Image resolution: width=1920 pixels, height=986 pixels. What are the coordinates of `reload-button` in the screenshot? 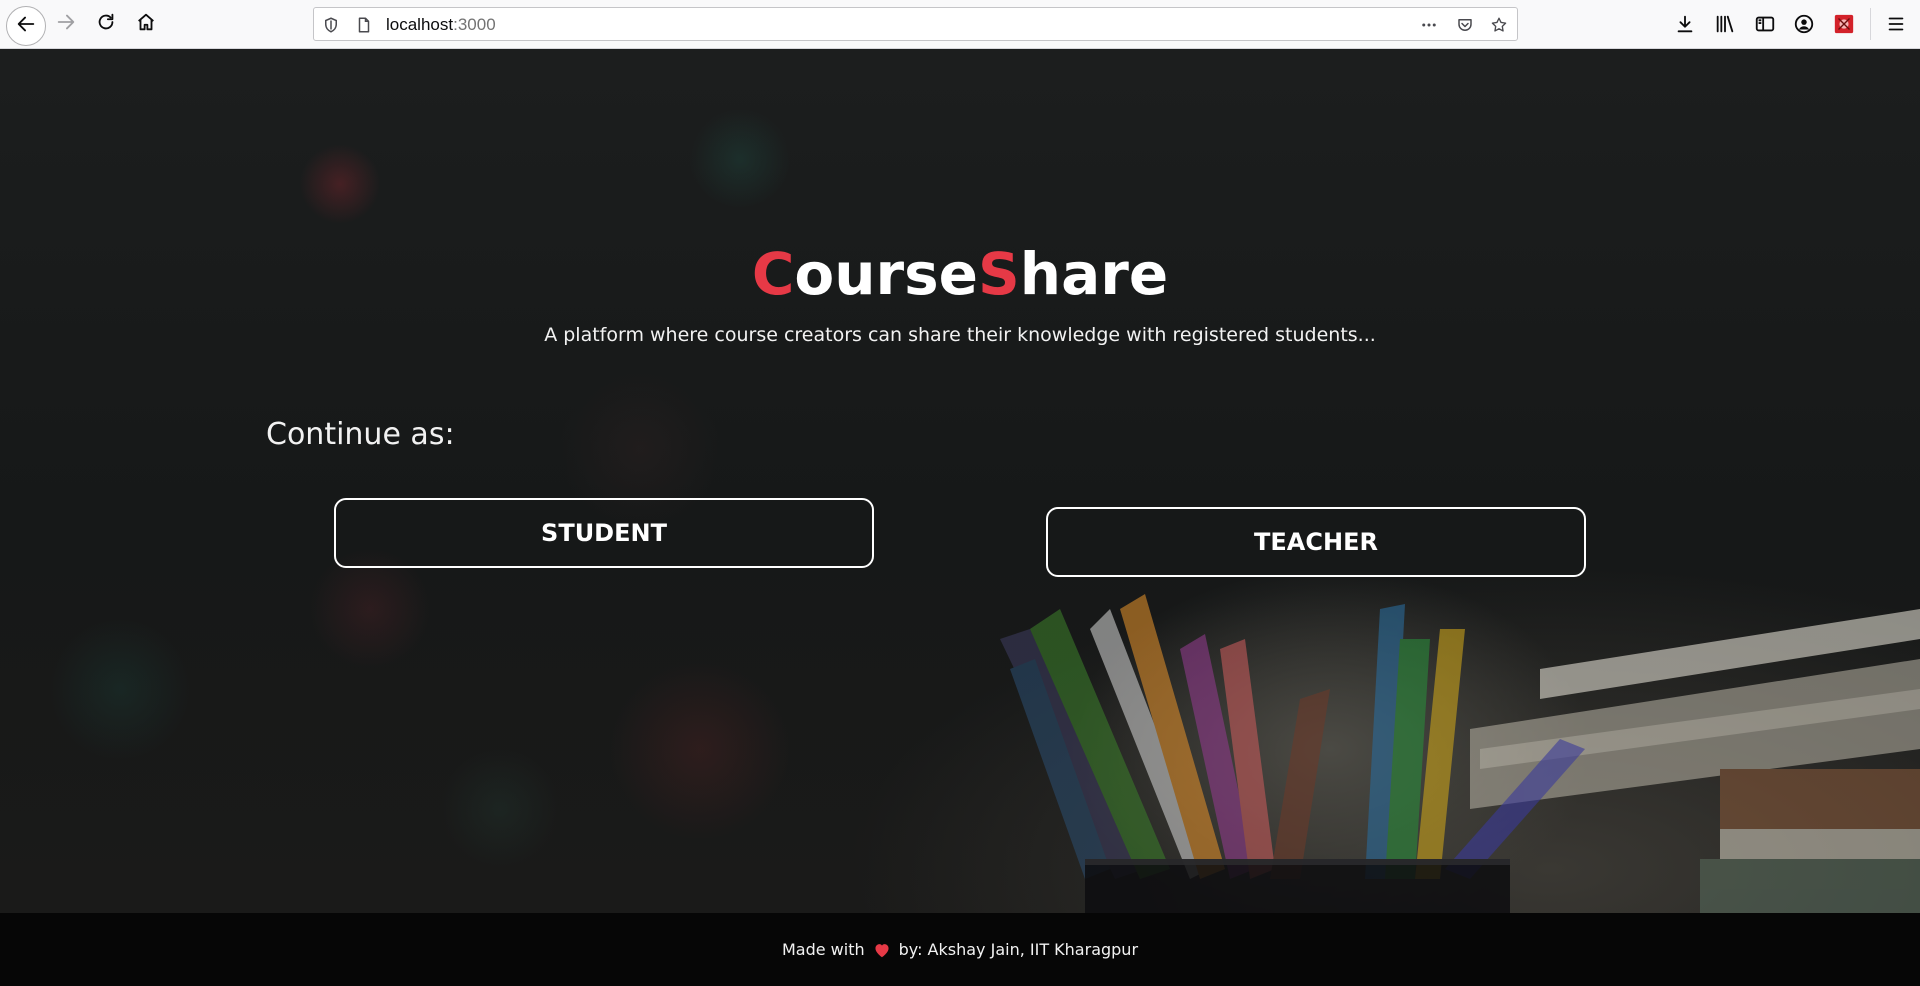 It's located at (106, 24).